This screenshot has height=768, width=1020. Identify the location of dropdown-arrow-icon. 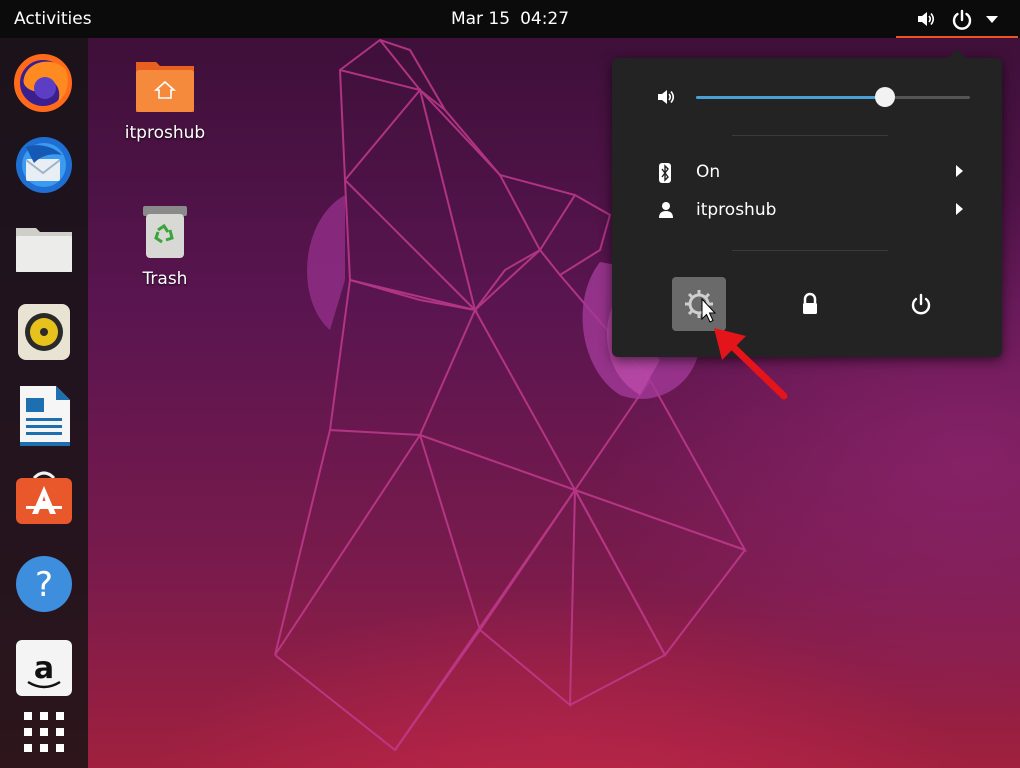
(992, 19).